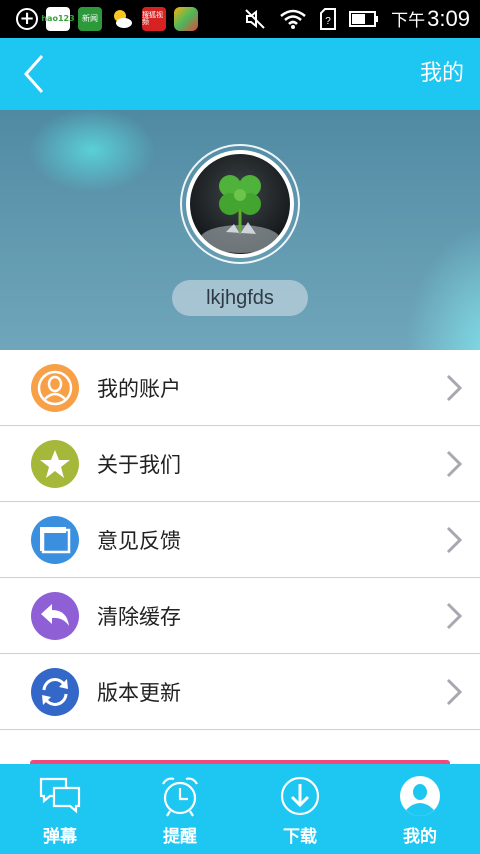 The width and height of the screenshot is (480, 854). I want to click on chat-icon, so click(60, 795).